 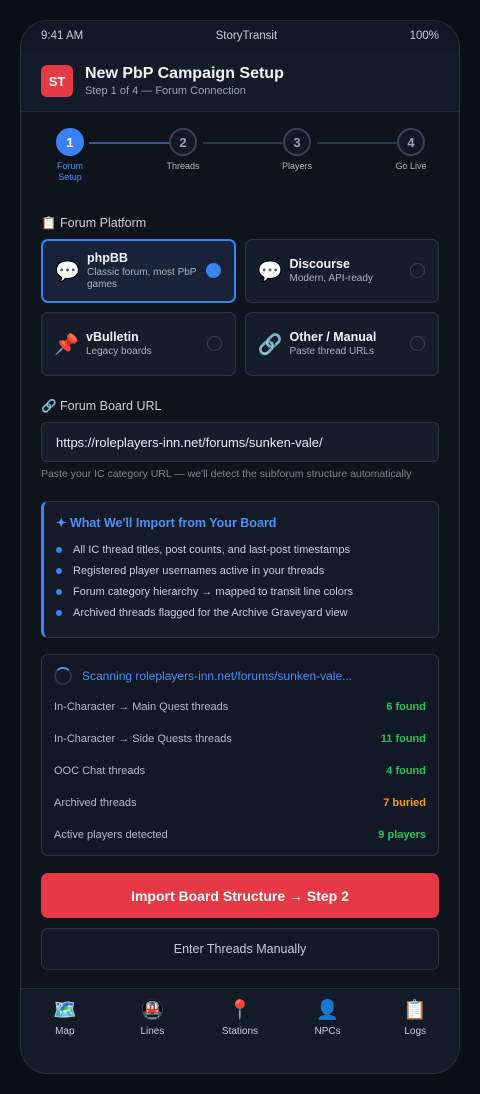 I want to click on platform-option-other: 🔗 Other / Manual Paste thread URLs, so click(x=341, y=344).